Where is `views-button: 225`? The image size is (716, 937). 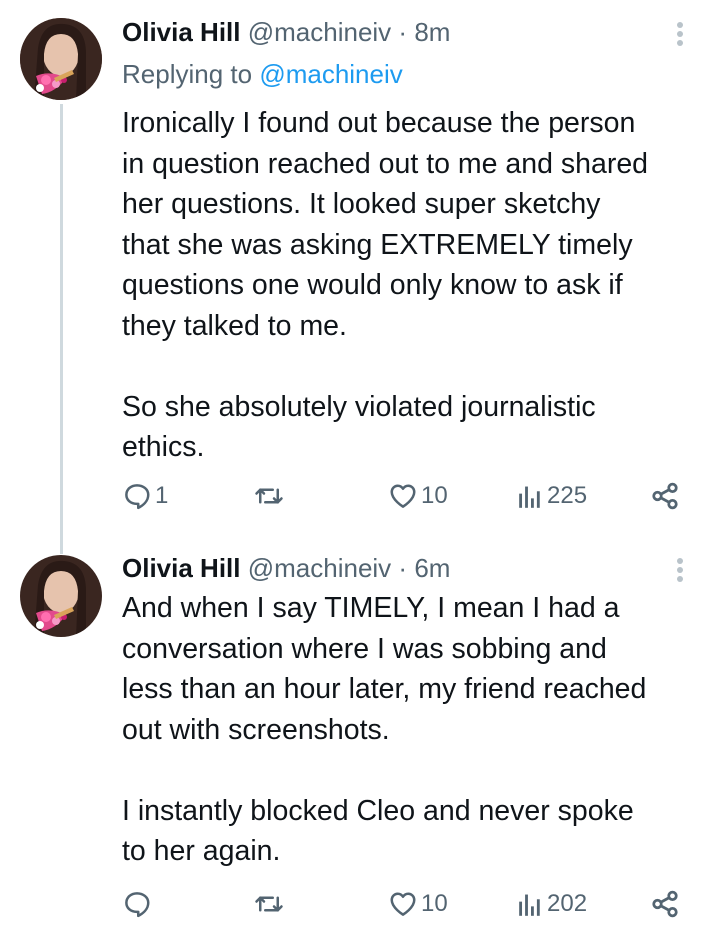
views-button: 225 is located at coordinates (552, 496).